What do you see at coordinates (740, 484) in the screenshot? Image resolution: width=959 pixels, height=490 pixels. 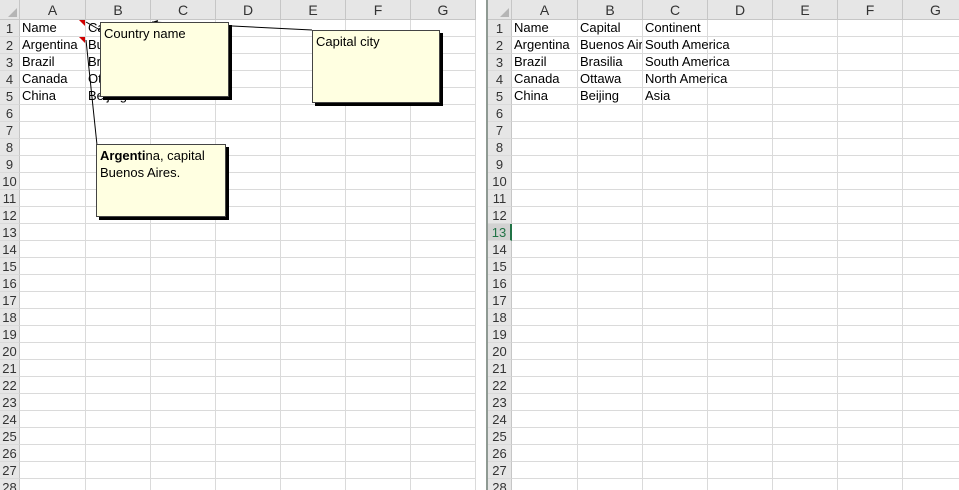 I see `cell-d28` at bounding box center [740, 484].